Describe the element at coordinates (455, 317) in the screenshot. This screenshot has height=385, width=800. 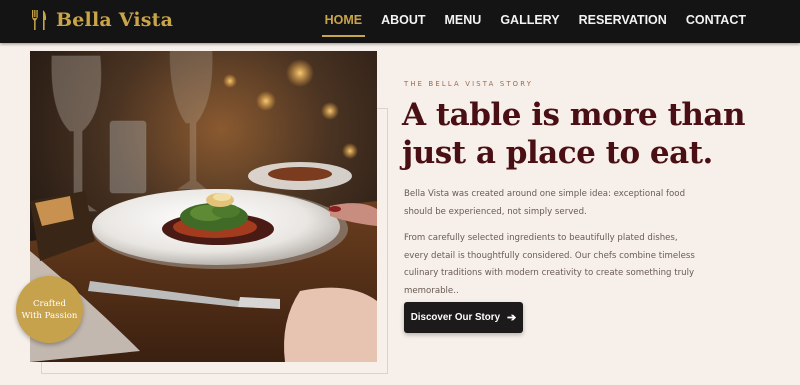
I see `cta-label: Discover Our Story` at that location.